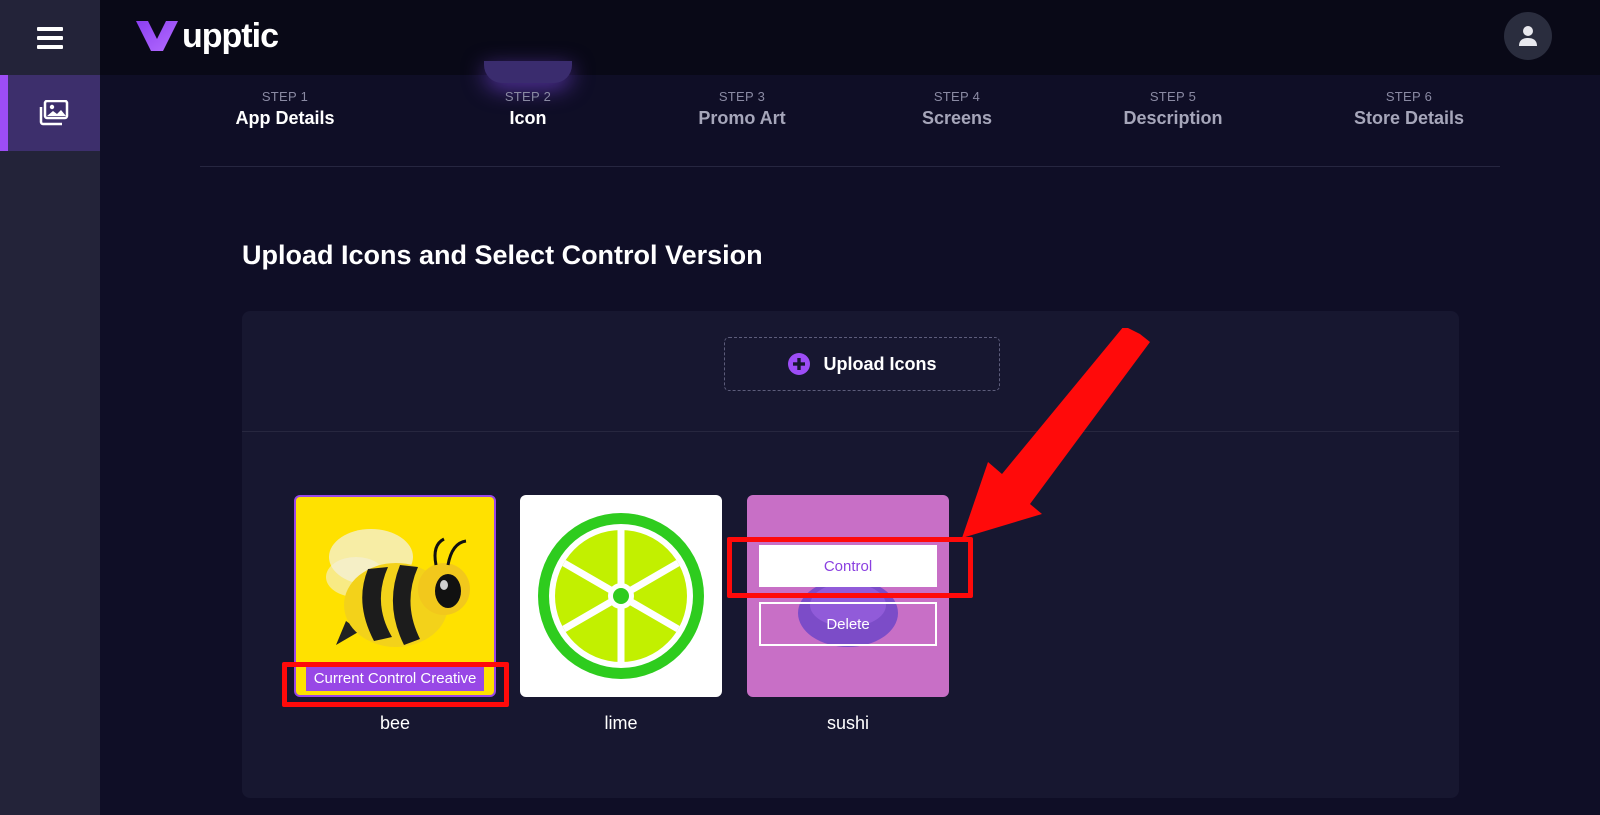 The width and height of the screenshot is (1600, 815). What do you see at coordinates (848, 624) in the screenshot?
I see `delete-icon-button: Delete` at bounding box center [848, 624].